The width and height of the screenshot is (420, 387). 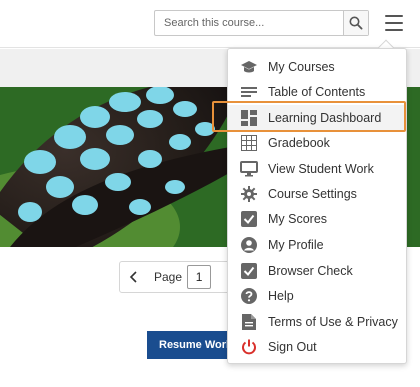 I want to click on menu-item-label: My Scores, so click(x=298, y=218).